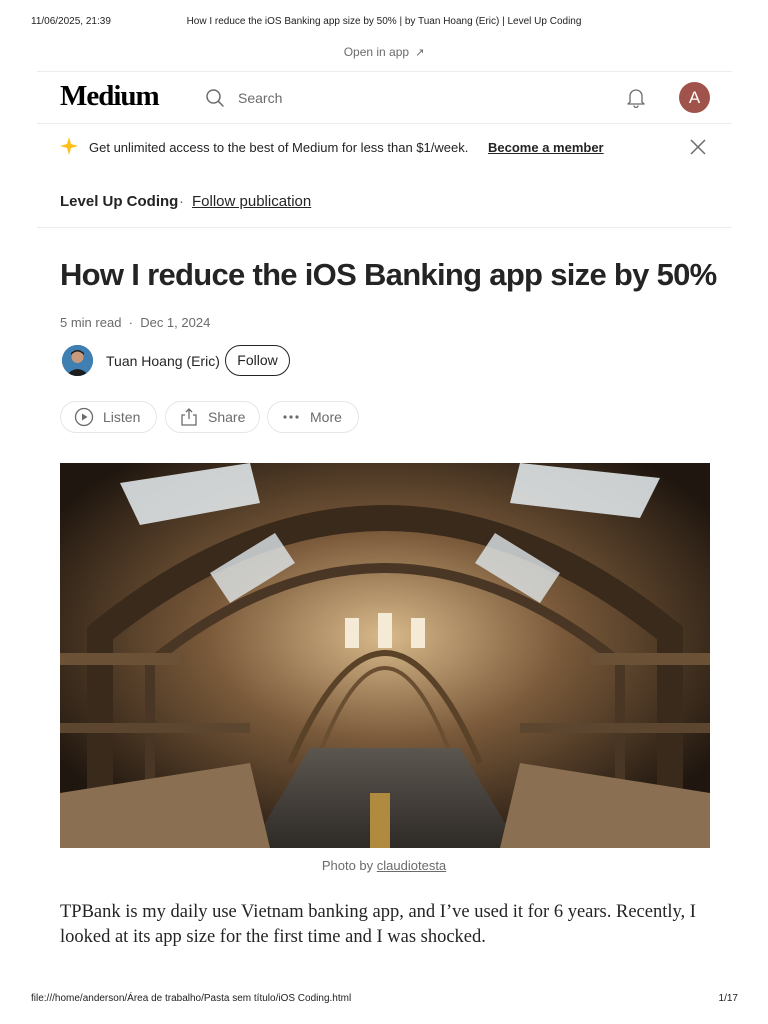 This screenshot has width=768, height=1024. What do you see at coordinates (546, 147) in the screenshot?
I see `become-member-link: Become a member` at bounding box center [546, 147].